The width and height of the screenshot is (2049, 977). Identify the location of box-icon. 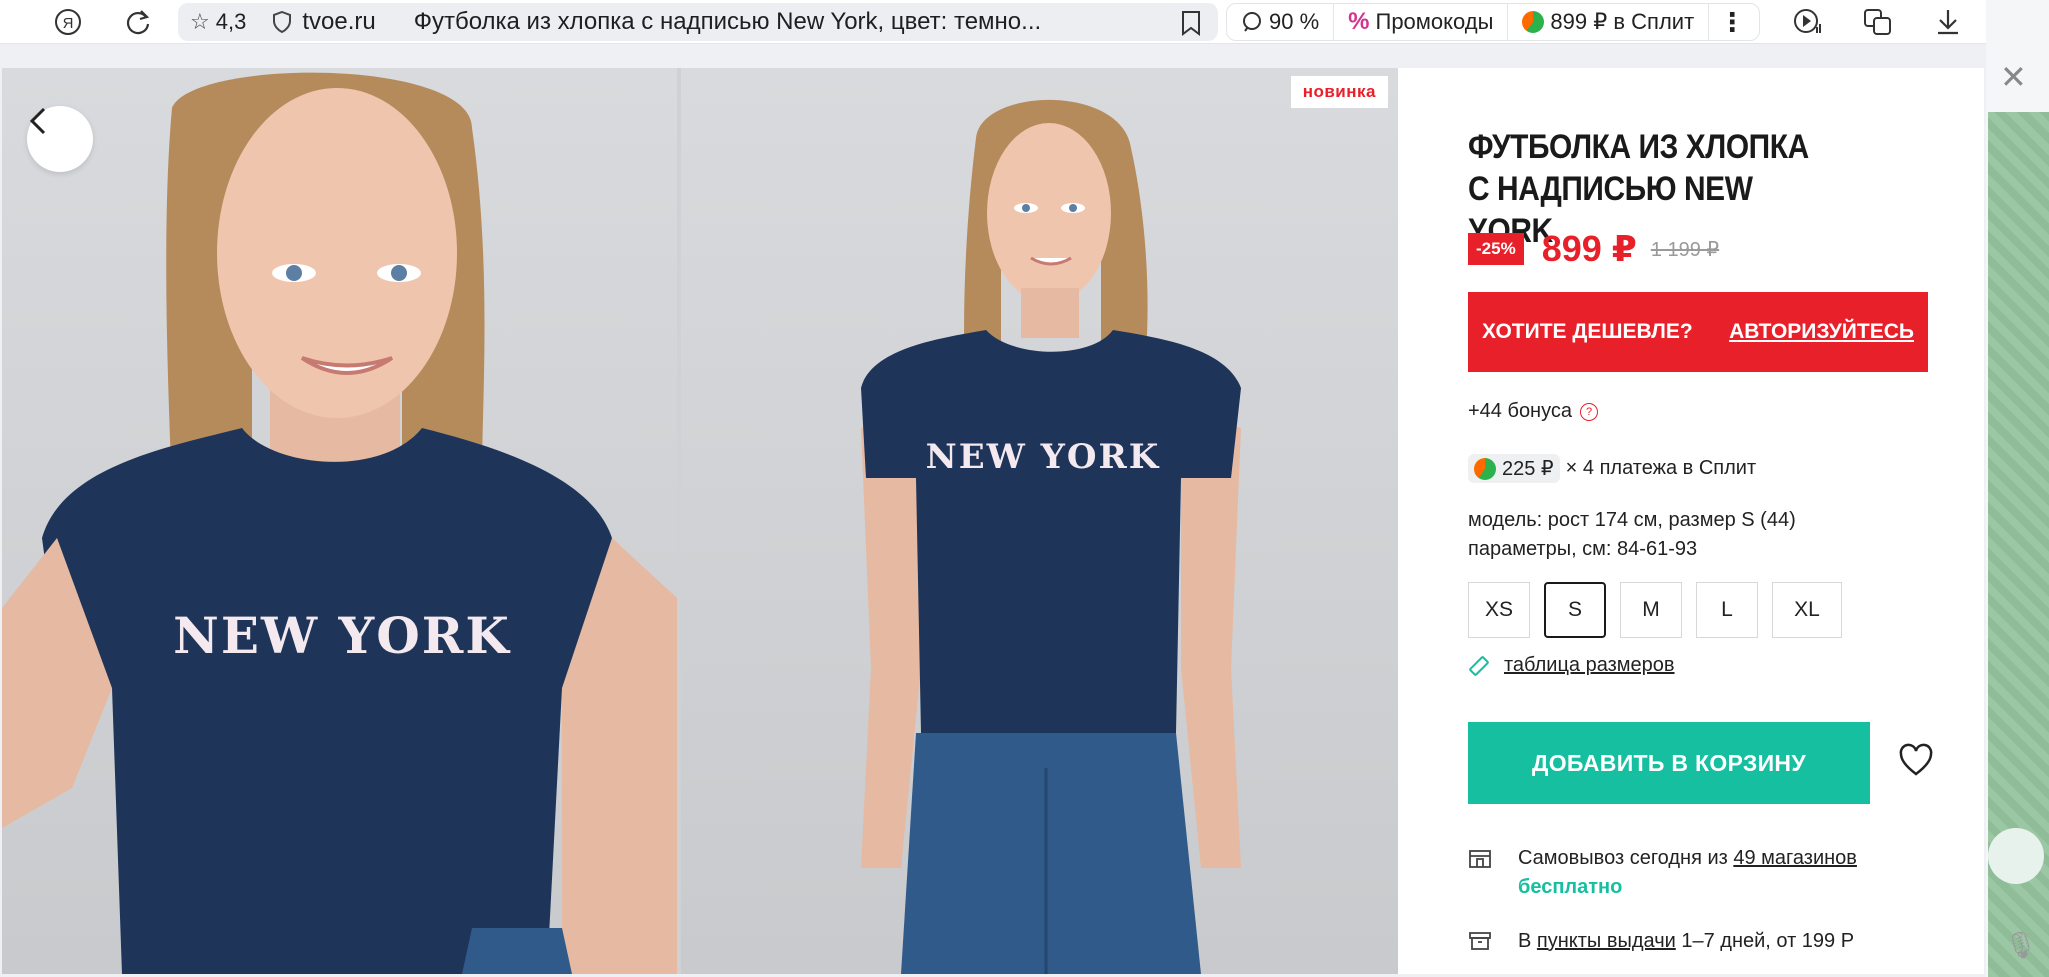
(1480, 941).